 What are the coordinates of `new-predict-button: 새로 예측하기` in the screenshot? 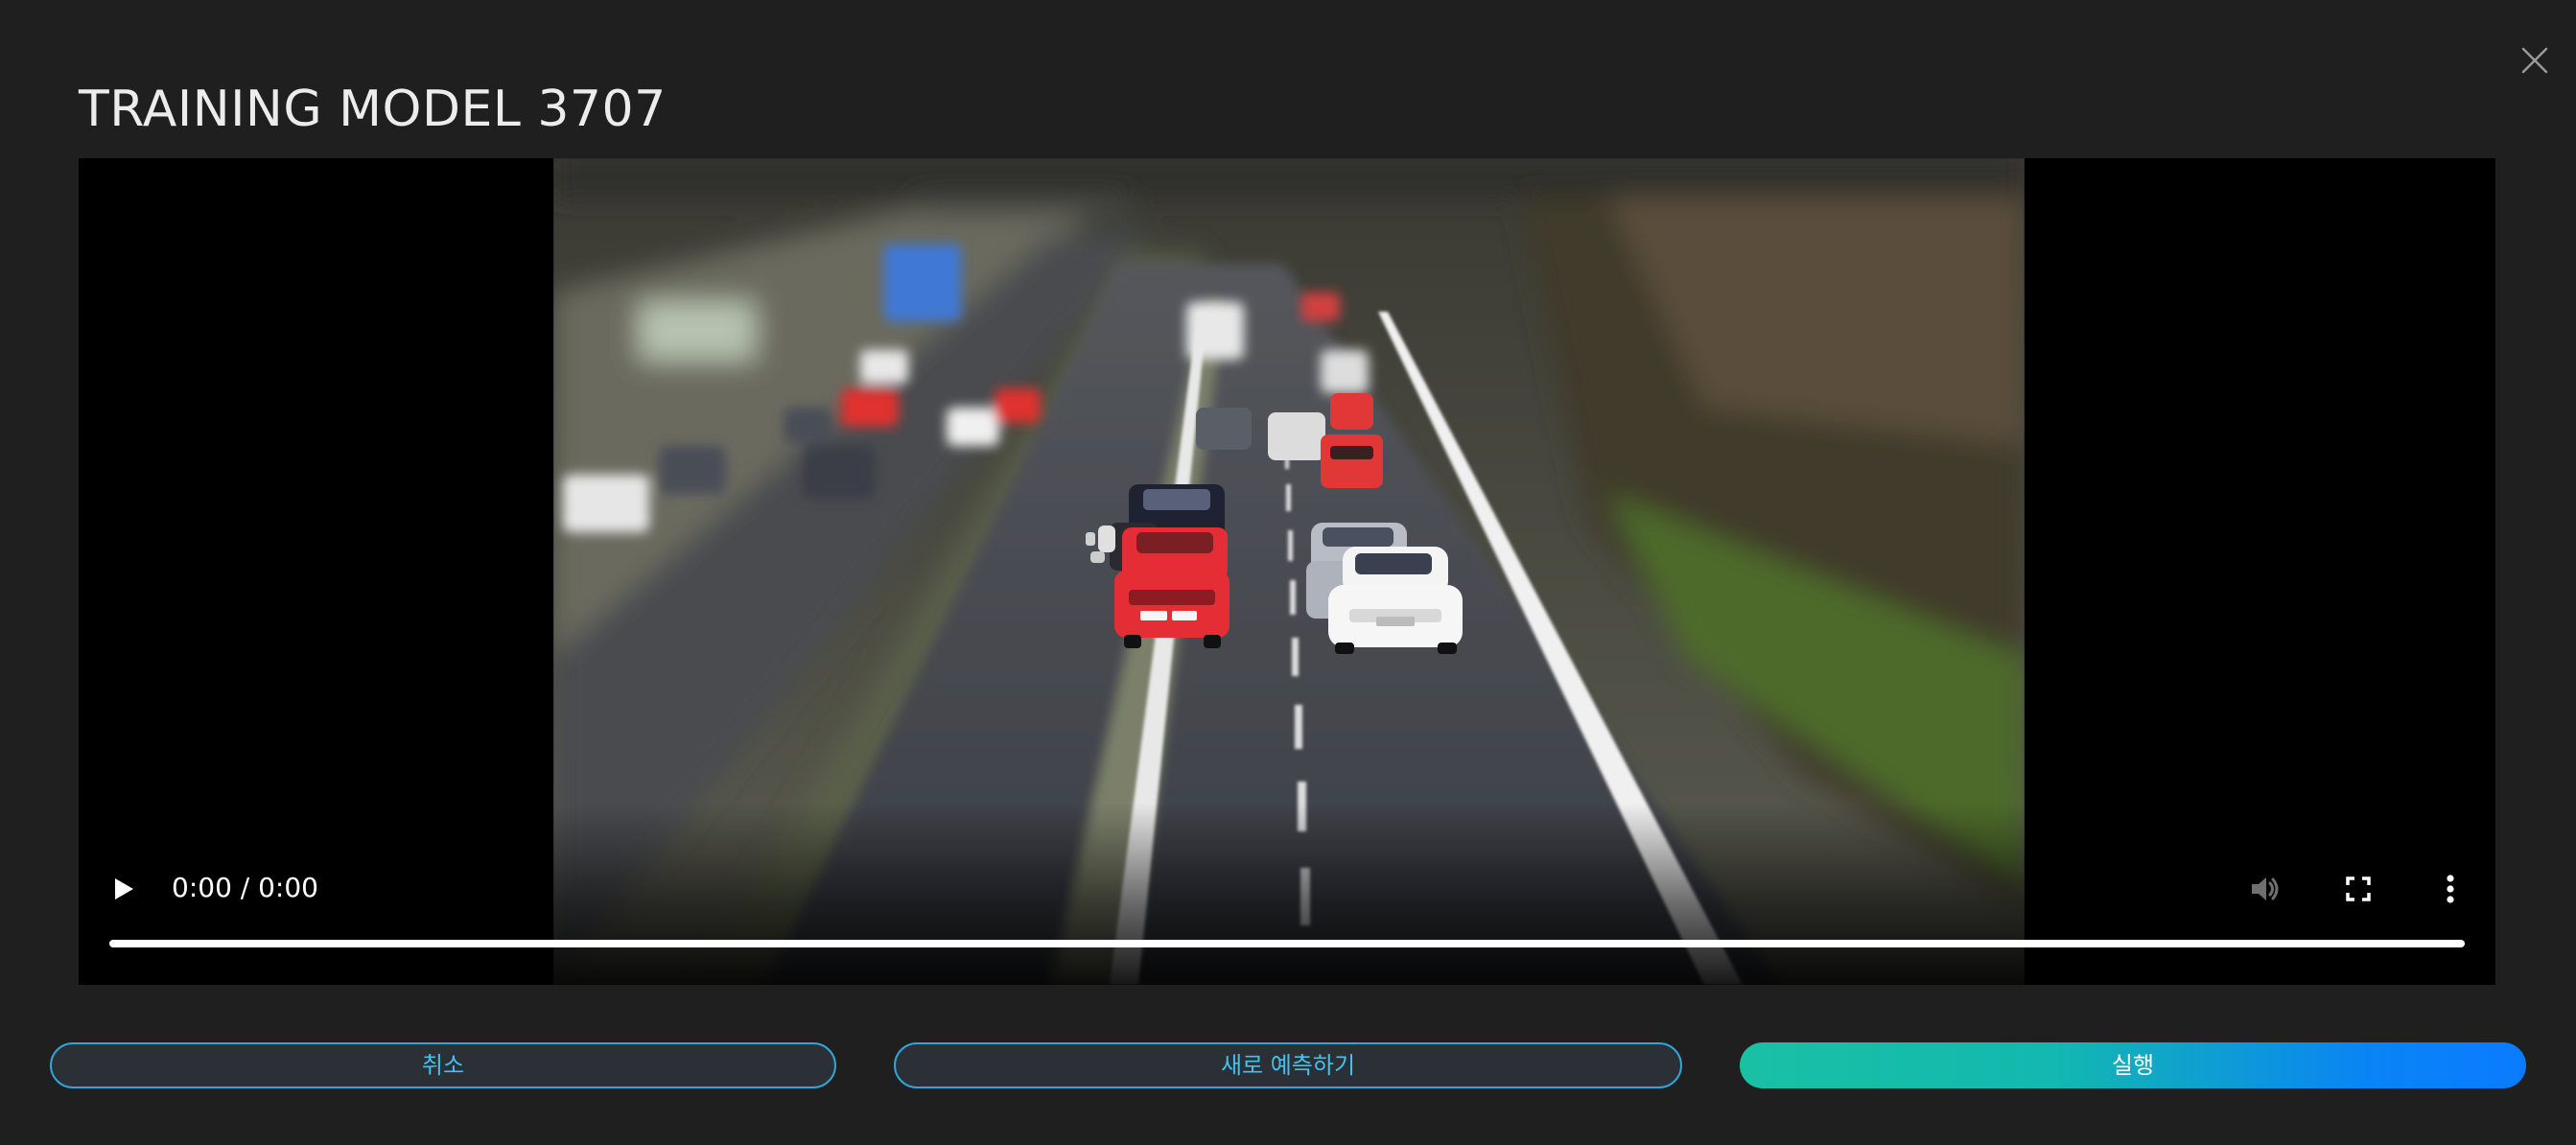 It's located at (1288, 1065).